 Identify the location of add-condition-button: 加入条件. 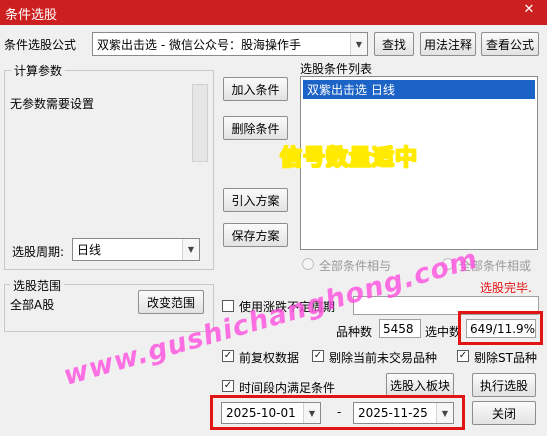
(255, 89).